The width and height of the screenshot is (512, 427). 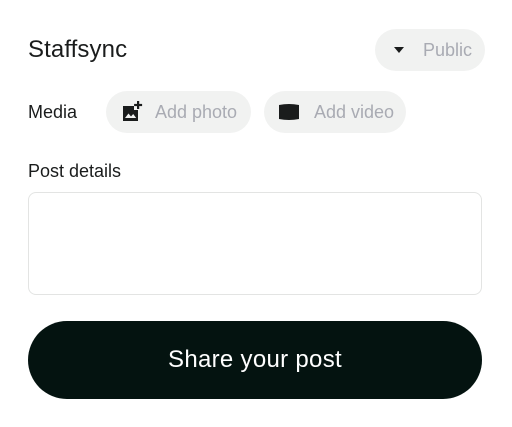 I want to click on visibility-dropdown: Public, so click(x=430, y=50).